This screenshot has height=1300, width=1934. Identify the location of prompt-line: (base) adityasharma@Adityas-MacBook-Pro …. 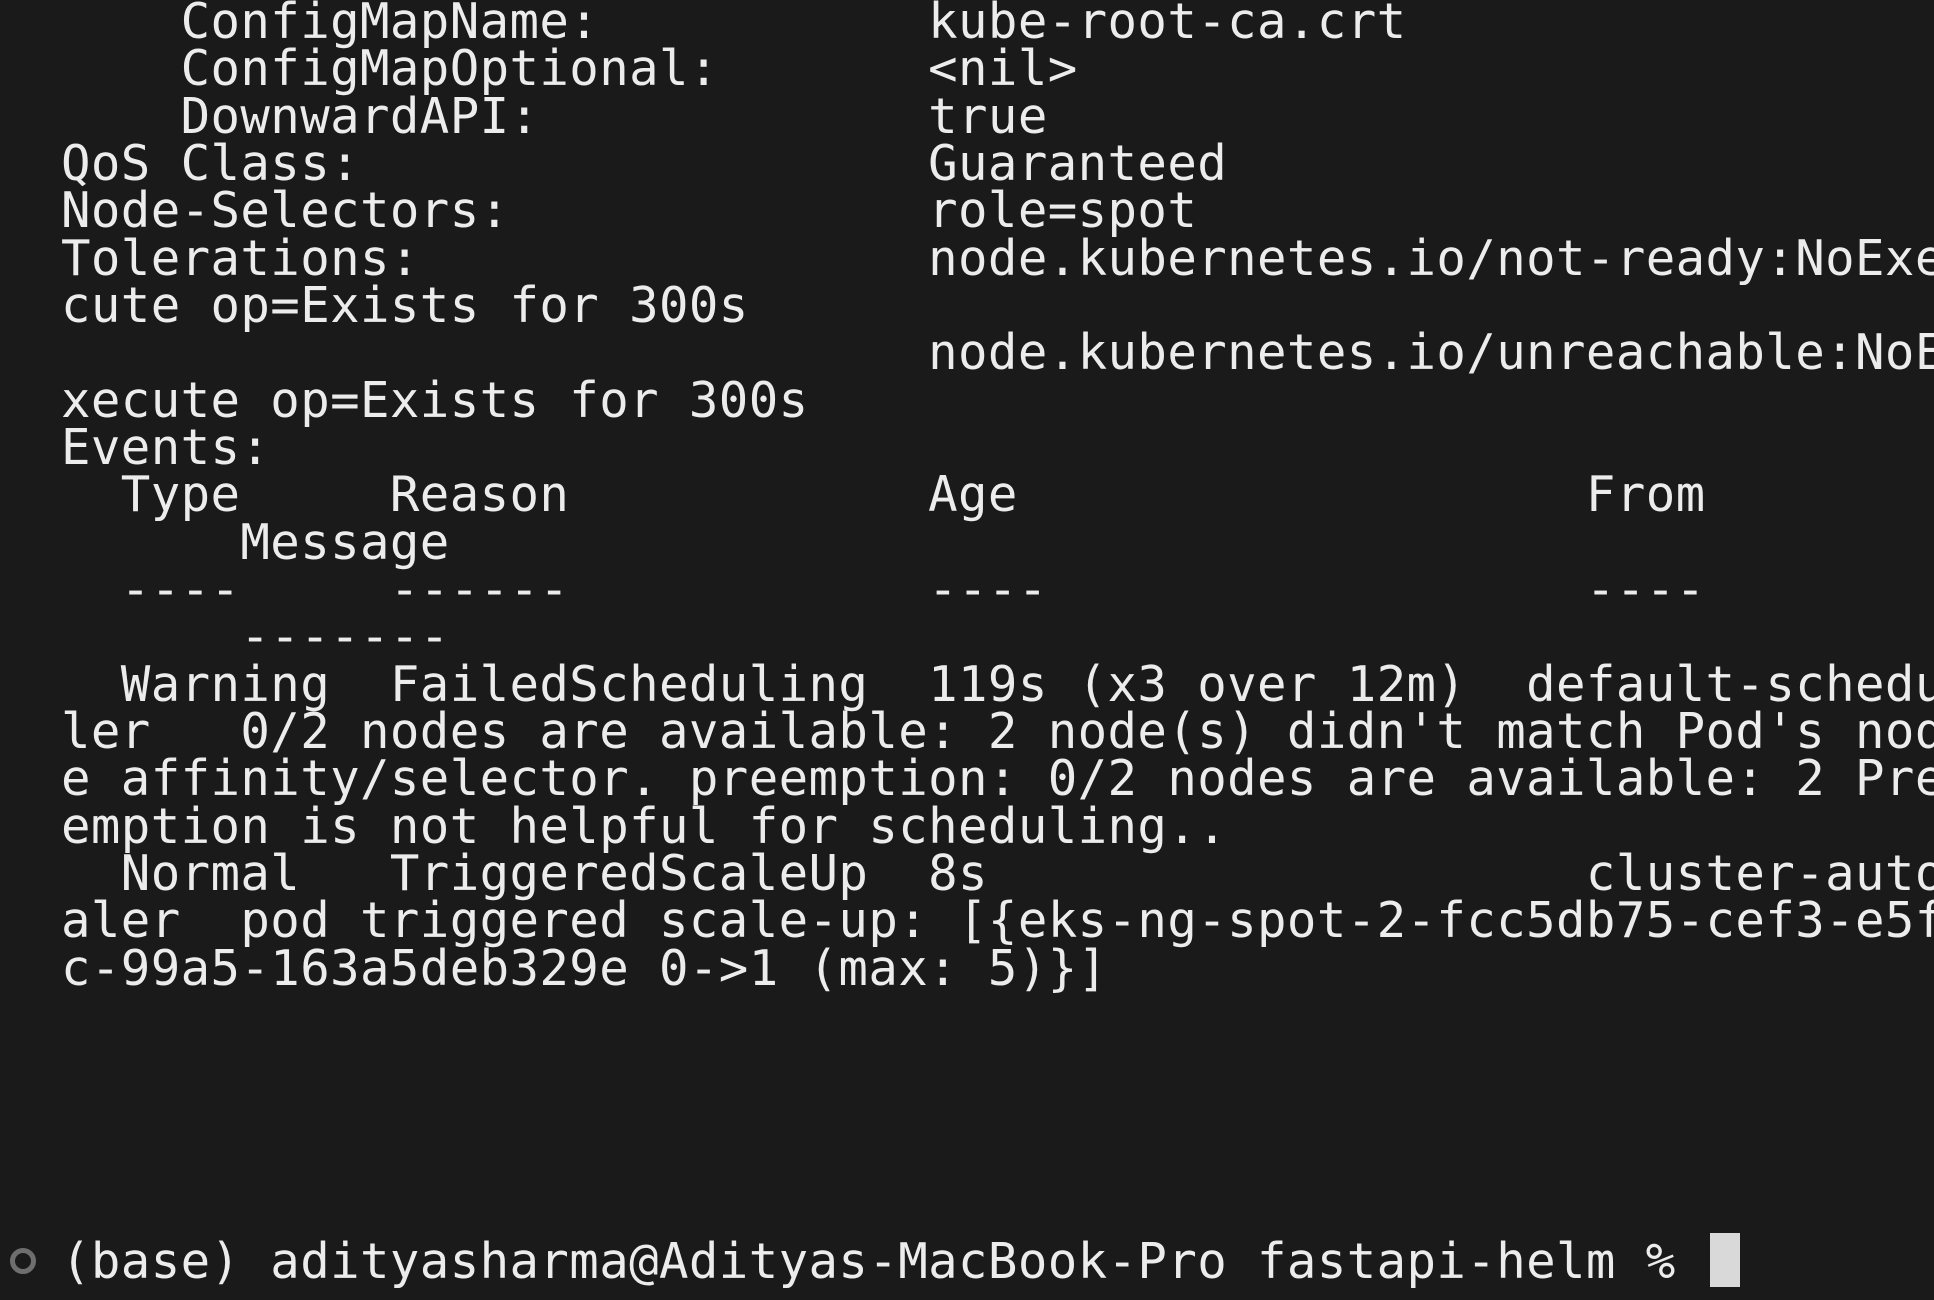
(967, 1261).